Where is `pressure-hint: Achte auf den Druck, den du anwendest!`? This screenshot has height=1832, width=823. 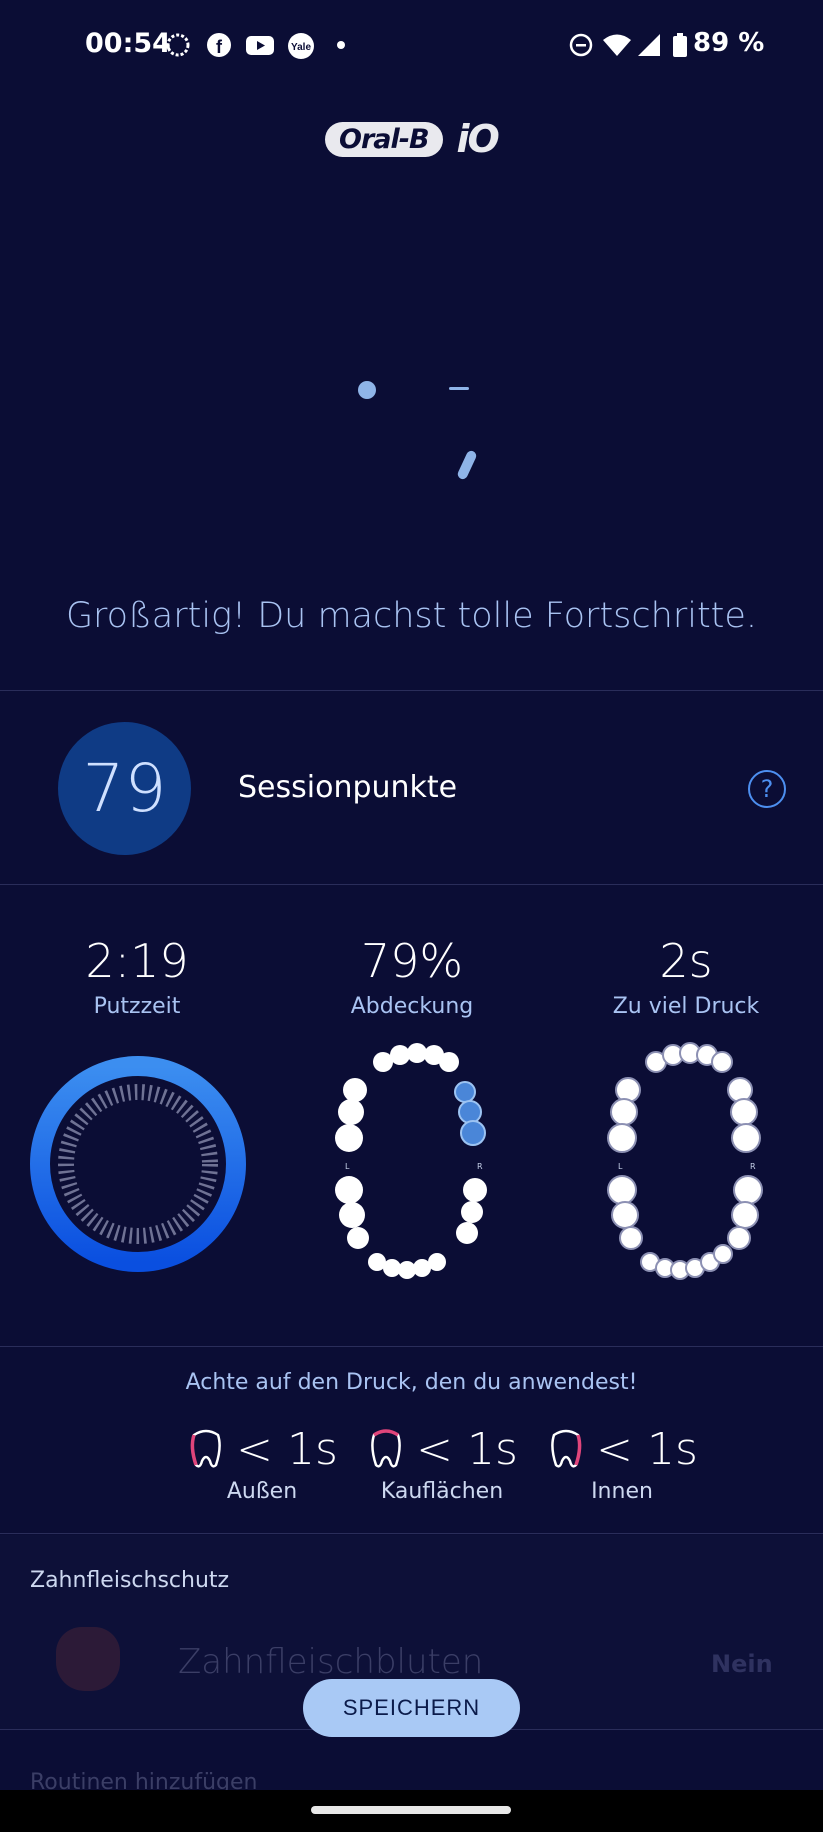 pressure-hint: Achte auf den Druck, den du anwendest! is located at coordinates (411, 1382).